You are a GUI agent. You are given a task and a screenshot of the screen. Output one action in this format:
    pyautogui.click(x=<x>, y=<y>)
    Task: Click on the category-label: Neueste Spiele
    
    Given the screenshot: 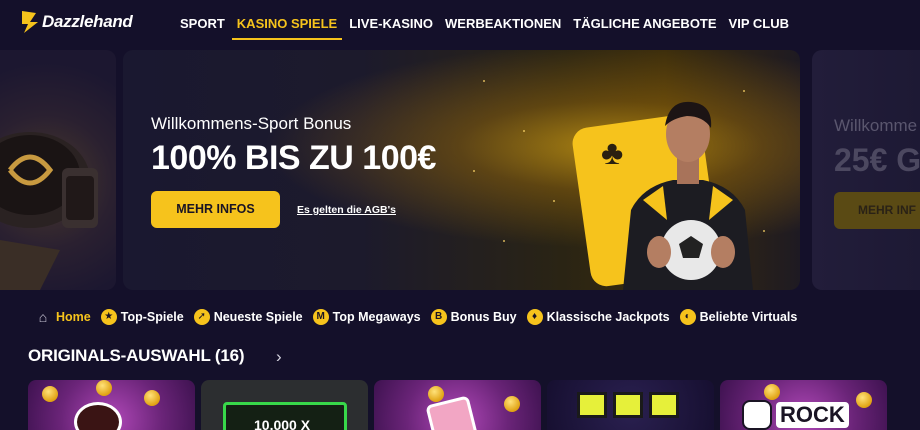 What is the action you would take?
    pyautogui.click(x=258, y=317)
    